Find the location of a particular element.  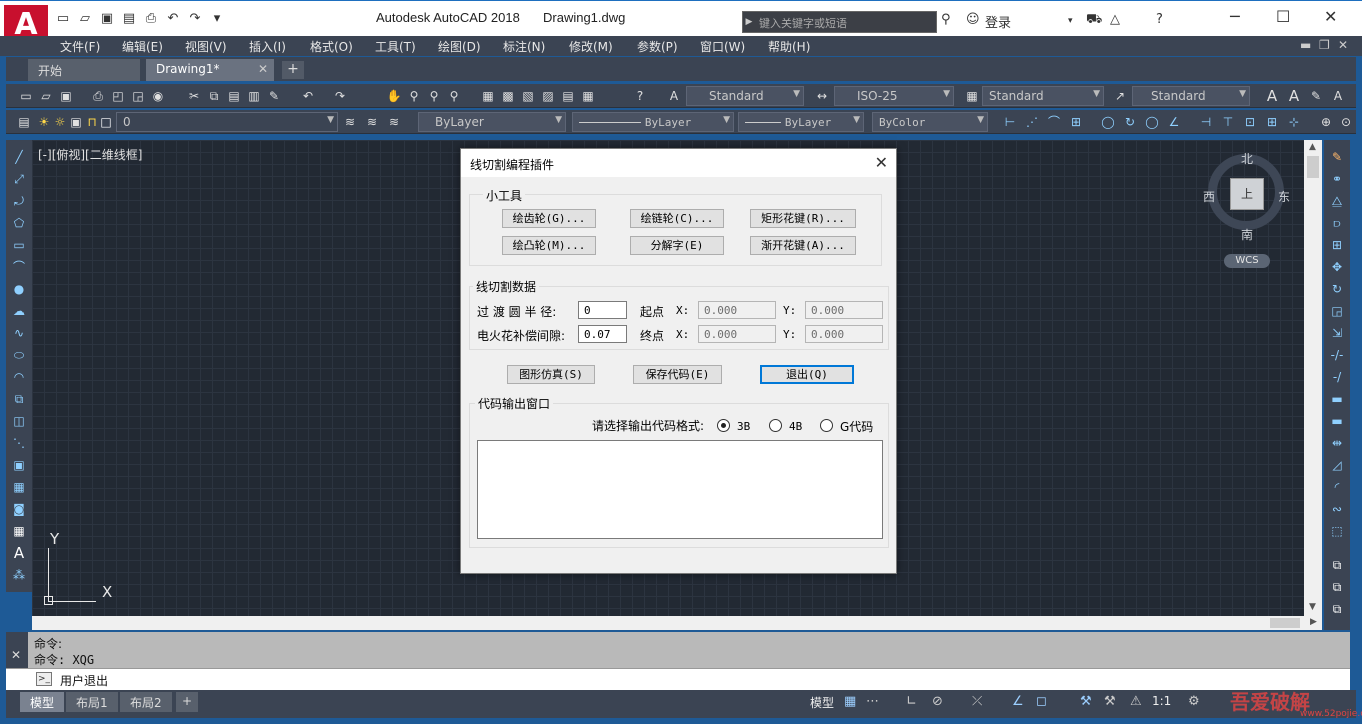

lineweight-select: ByLayer ▼ is located at coordinates (801, 122).